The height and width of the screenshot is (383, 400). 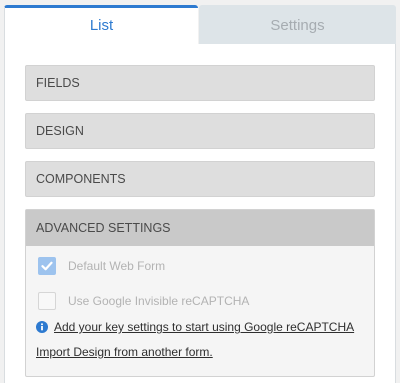 I want to click on tab-bar: List Settings, so click(x=200, y=24).